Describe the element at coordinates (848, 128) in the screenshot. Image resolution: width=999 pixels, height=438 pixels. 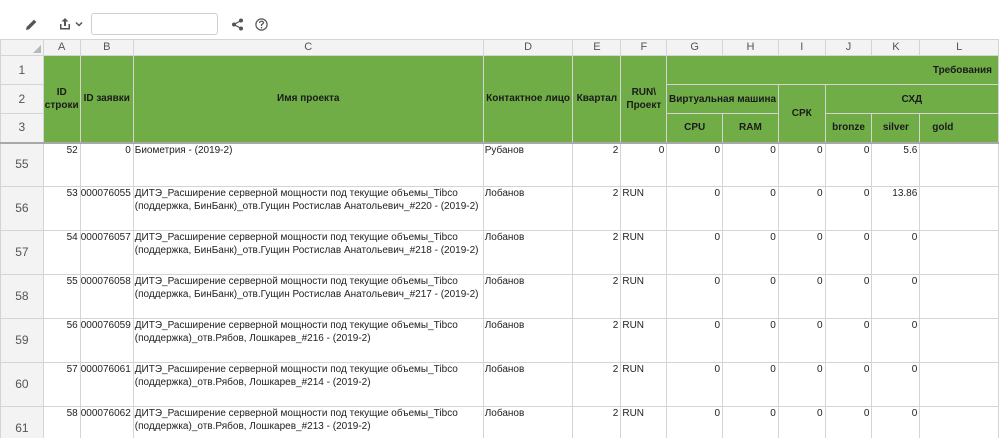
I see `header-bronze: bronze` at that location.